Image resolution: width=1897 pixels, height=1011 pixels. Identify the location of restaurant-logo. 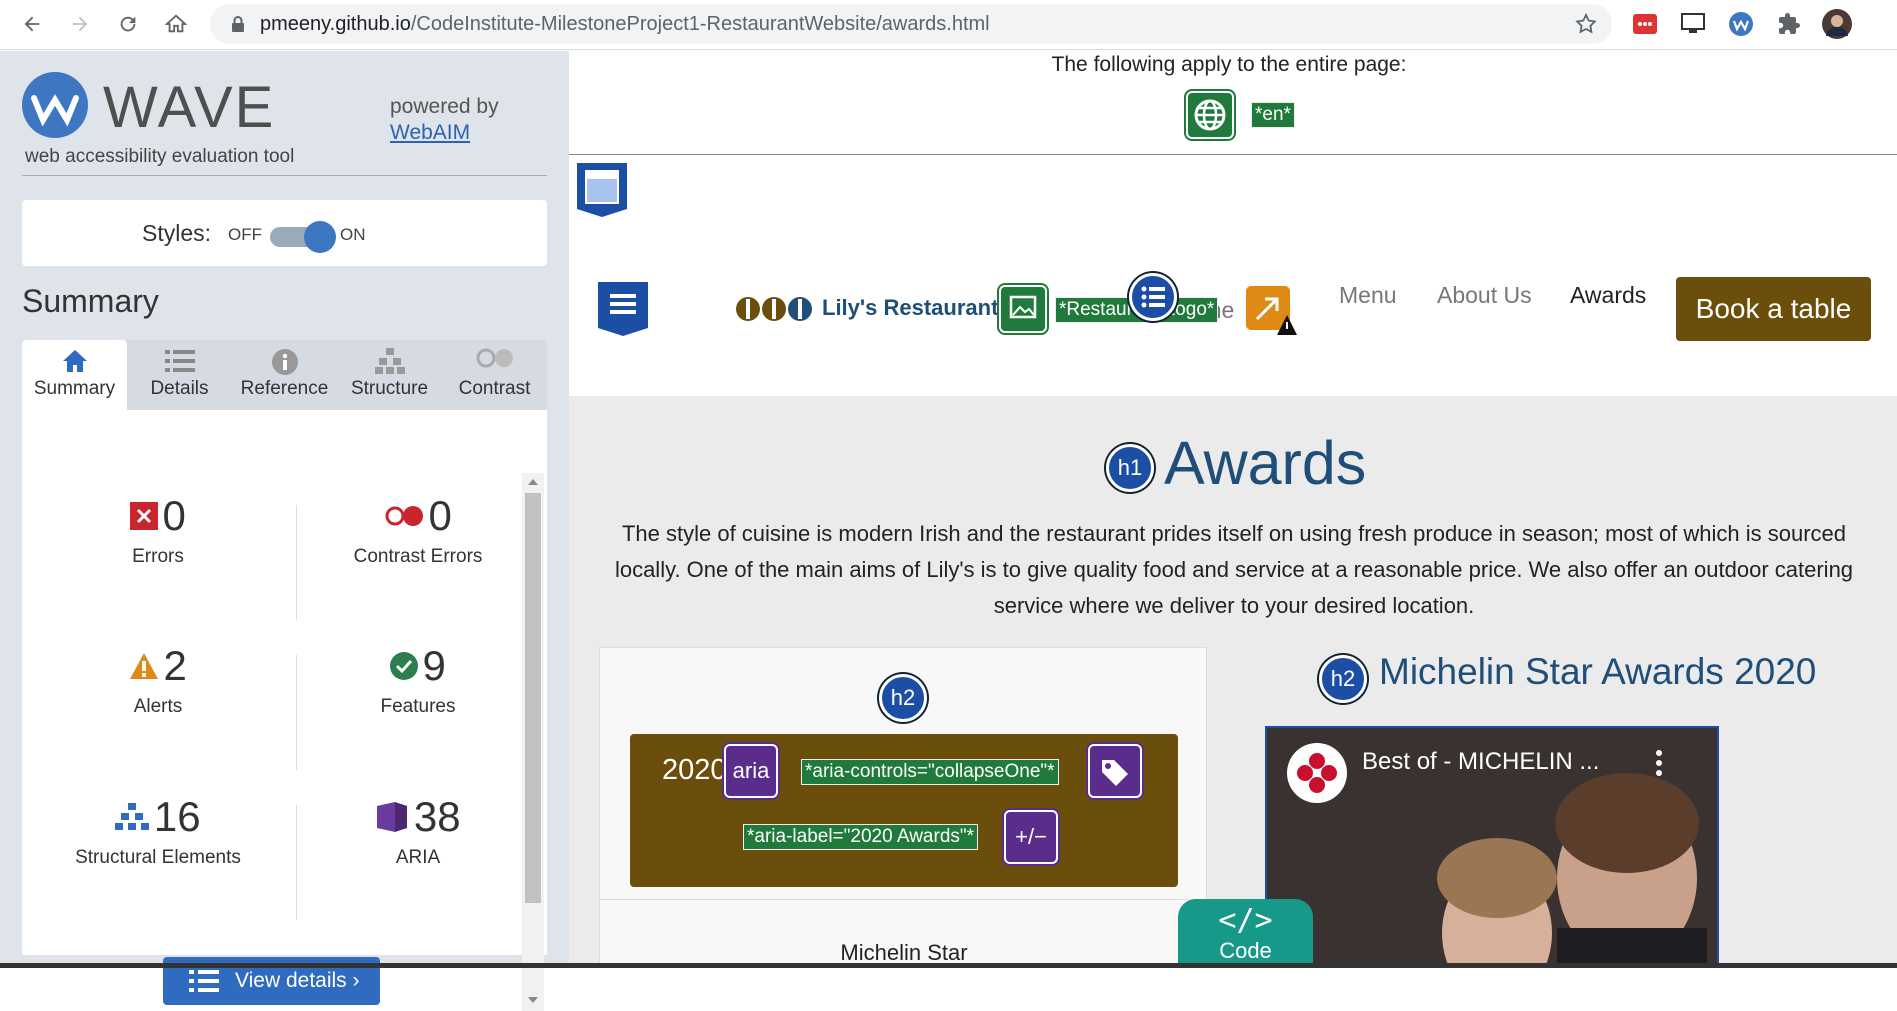
(774, 311).